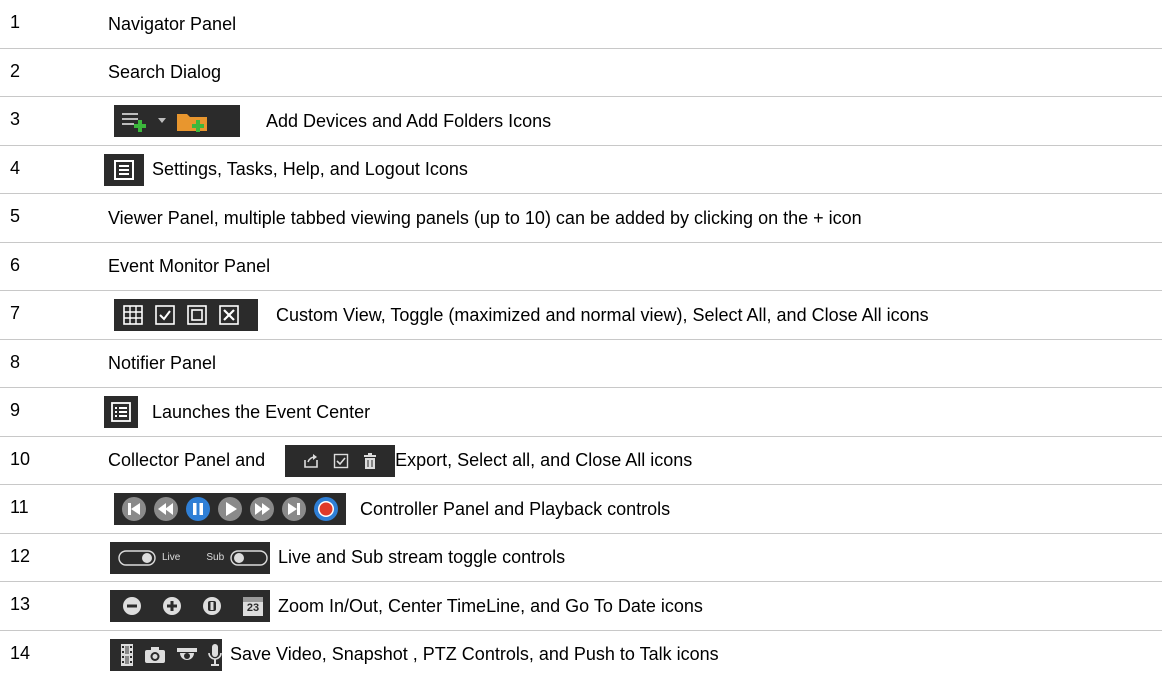 The image size is (1162, 683). I want to click on row-description: Event Monitor Panel, so click(189, 266).